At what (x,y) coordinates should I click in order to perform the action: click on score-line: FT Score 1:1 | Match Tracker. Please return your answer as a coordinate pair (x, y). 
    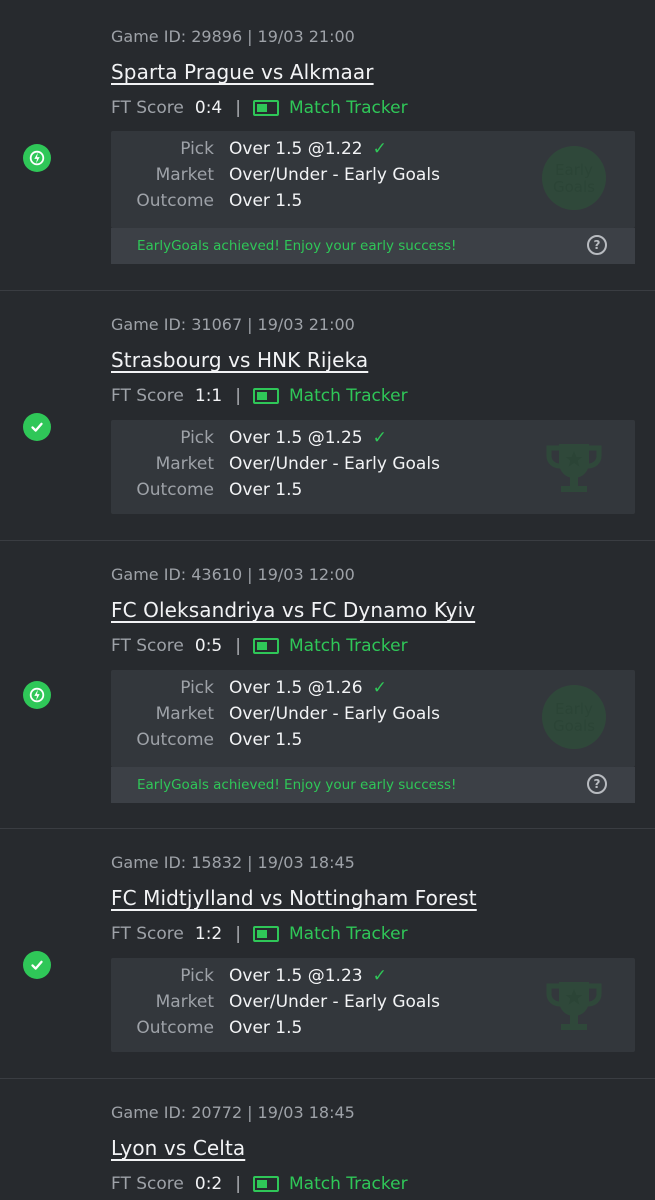
    Looking at the image, I should click on (259, 396).